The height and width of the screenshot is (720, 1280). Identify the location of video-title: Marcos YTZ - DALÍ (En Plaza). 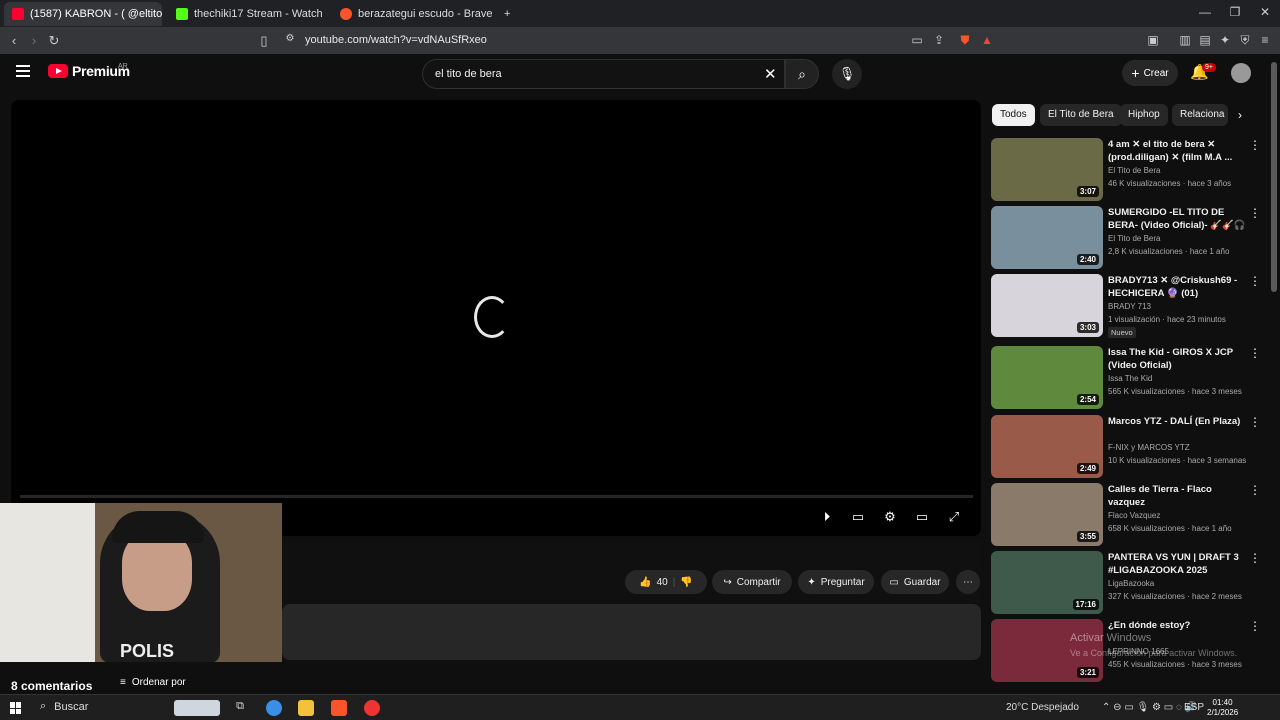
(1178, 421).